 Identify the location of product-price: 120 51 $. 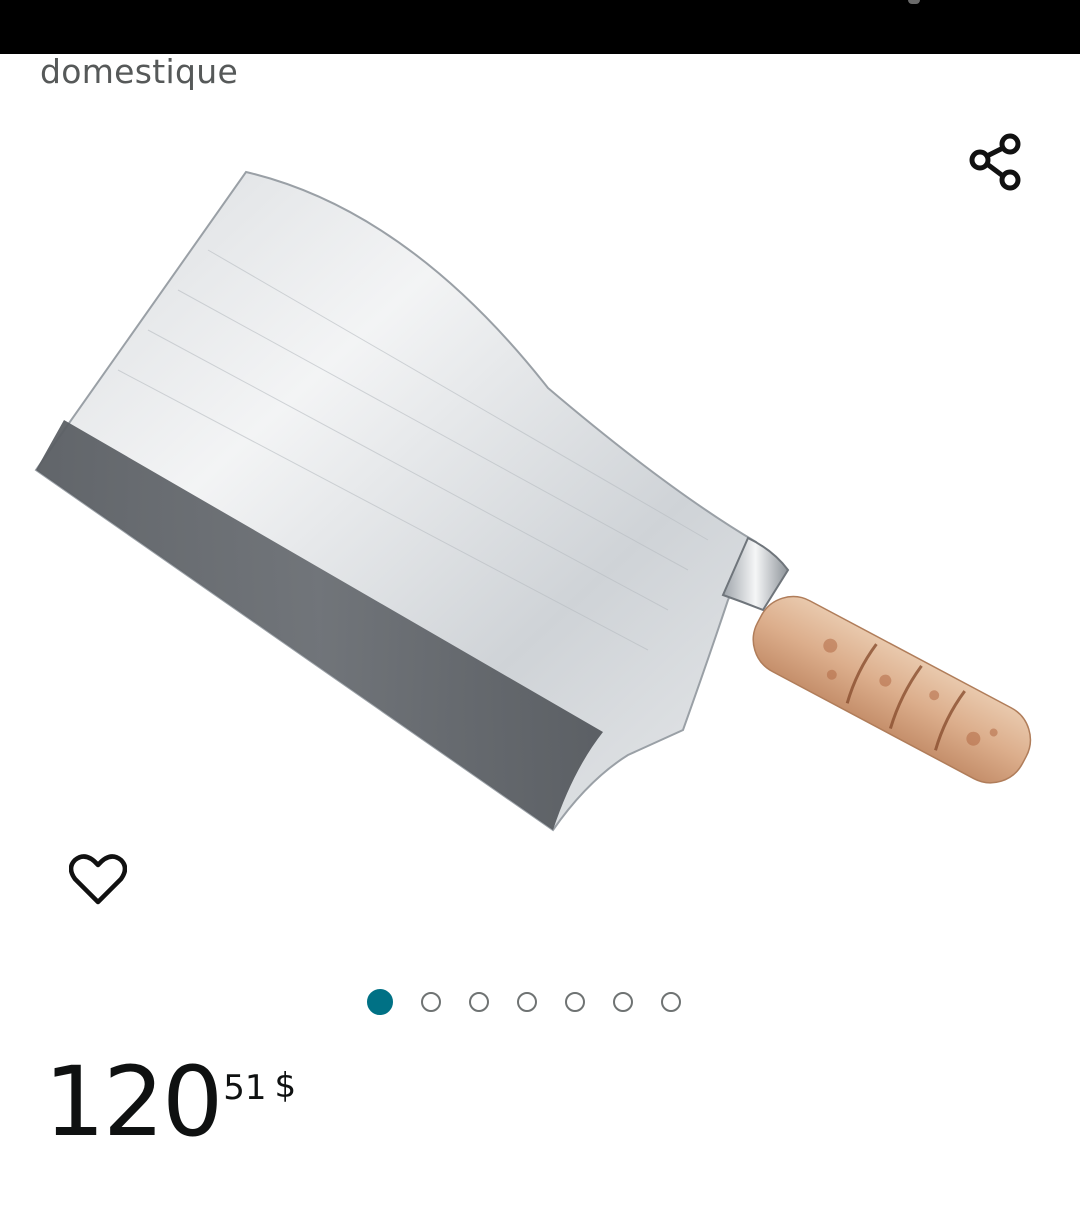
(170, 1102).